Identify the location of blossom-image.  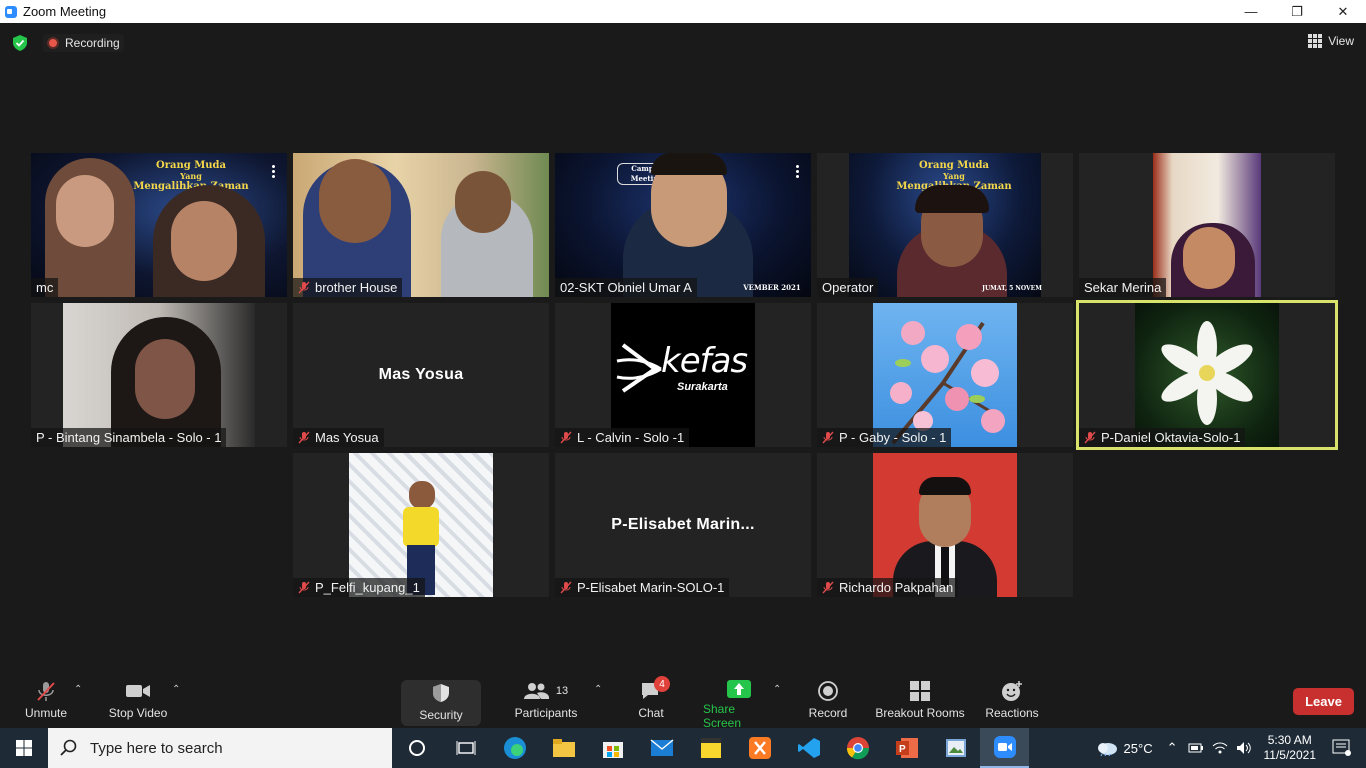
(947, 383).